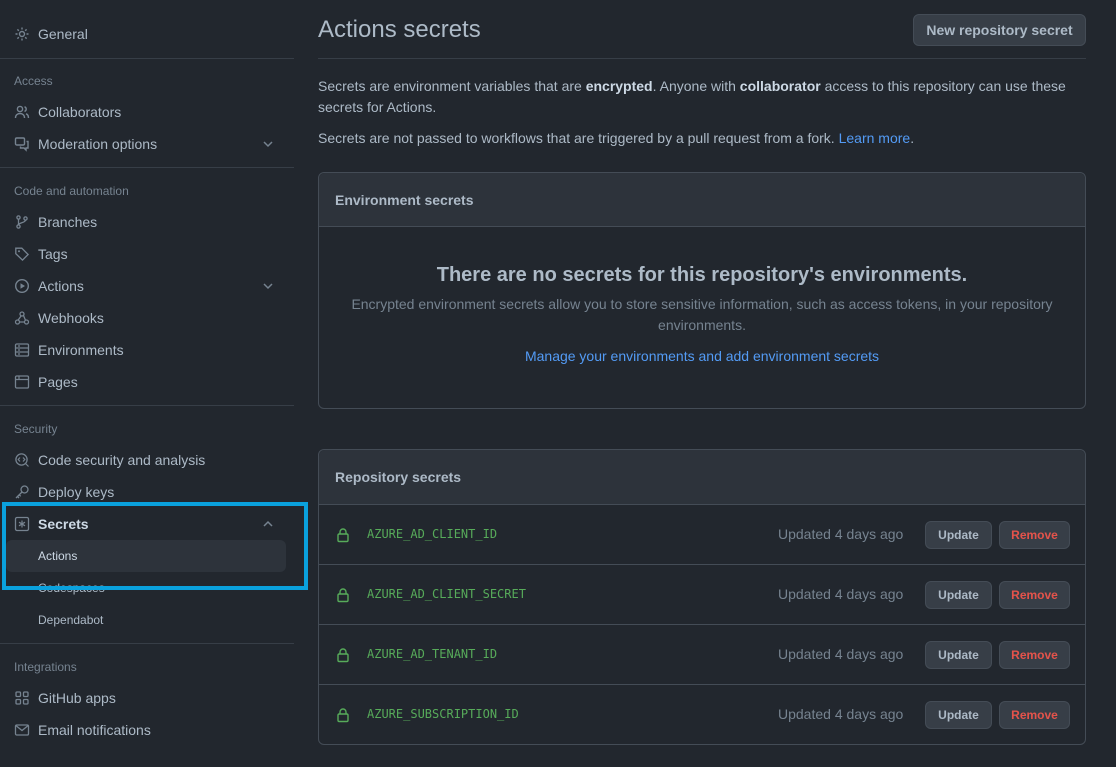 The image size is (1116, 767). I want to click on comment-discussion-icon, so click(22, 144).